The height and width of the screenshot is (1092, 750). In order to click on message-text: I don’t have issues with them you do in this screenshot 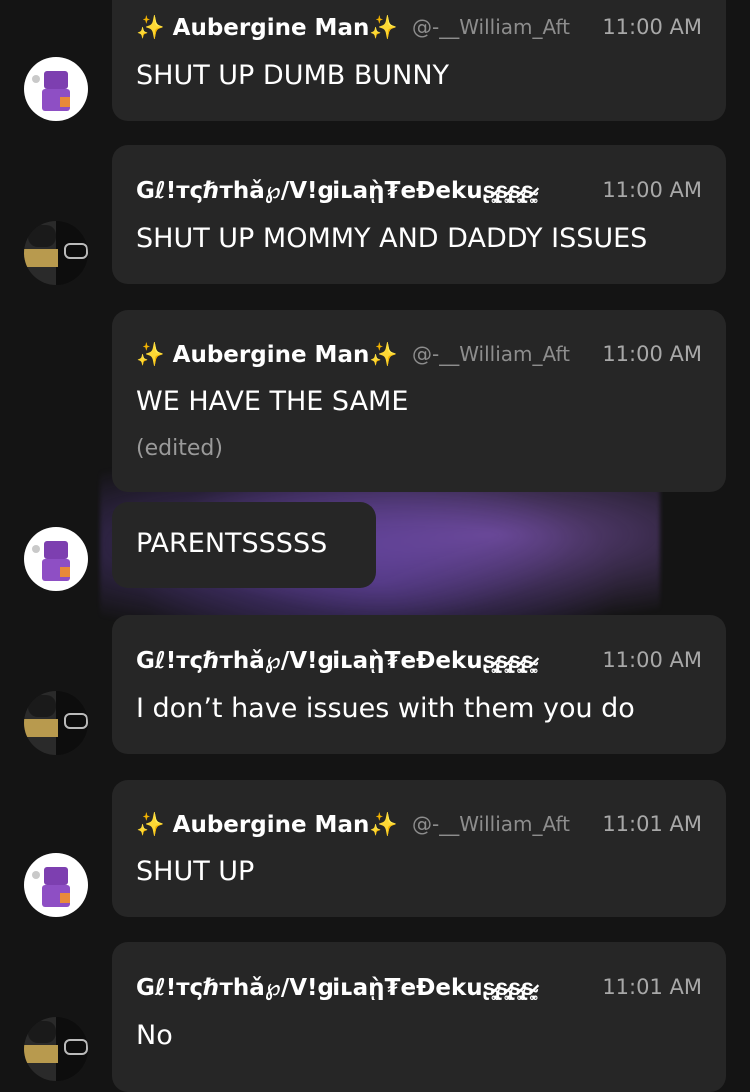, I will do `click(385, 708)`.